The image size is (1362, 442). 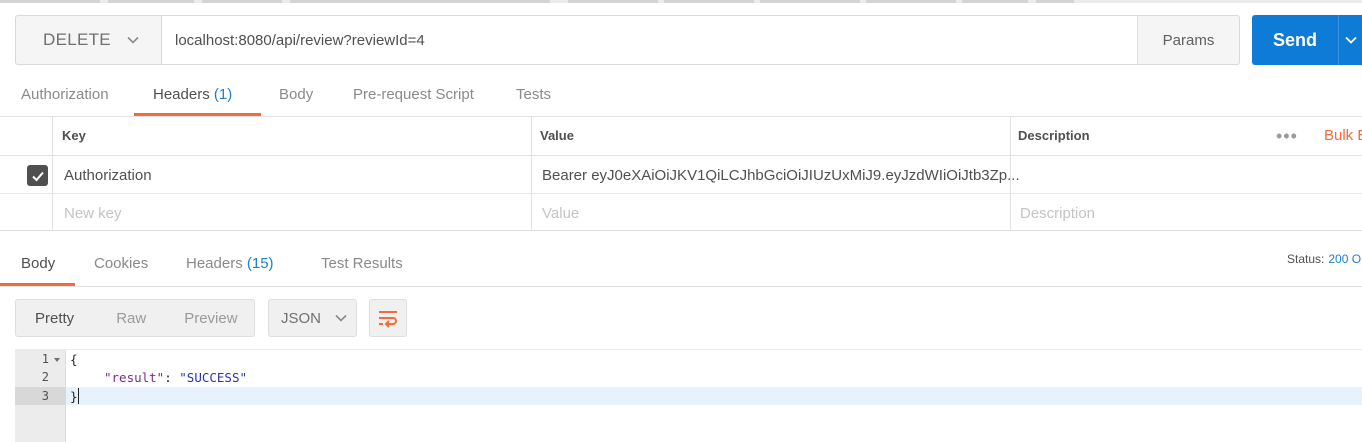 I want to click on bulk-edit-link: Bulk E, so click(x=1343, y=135).